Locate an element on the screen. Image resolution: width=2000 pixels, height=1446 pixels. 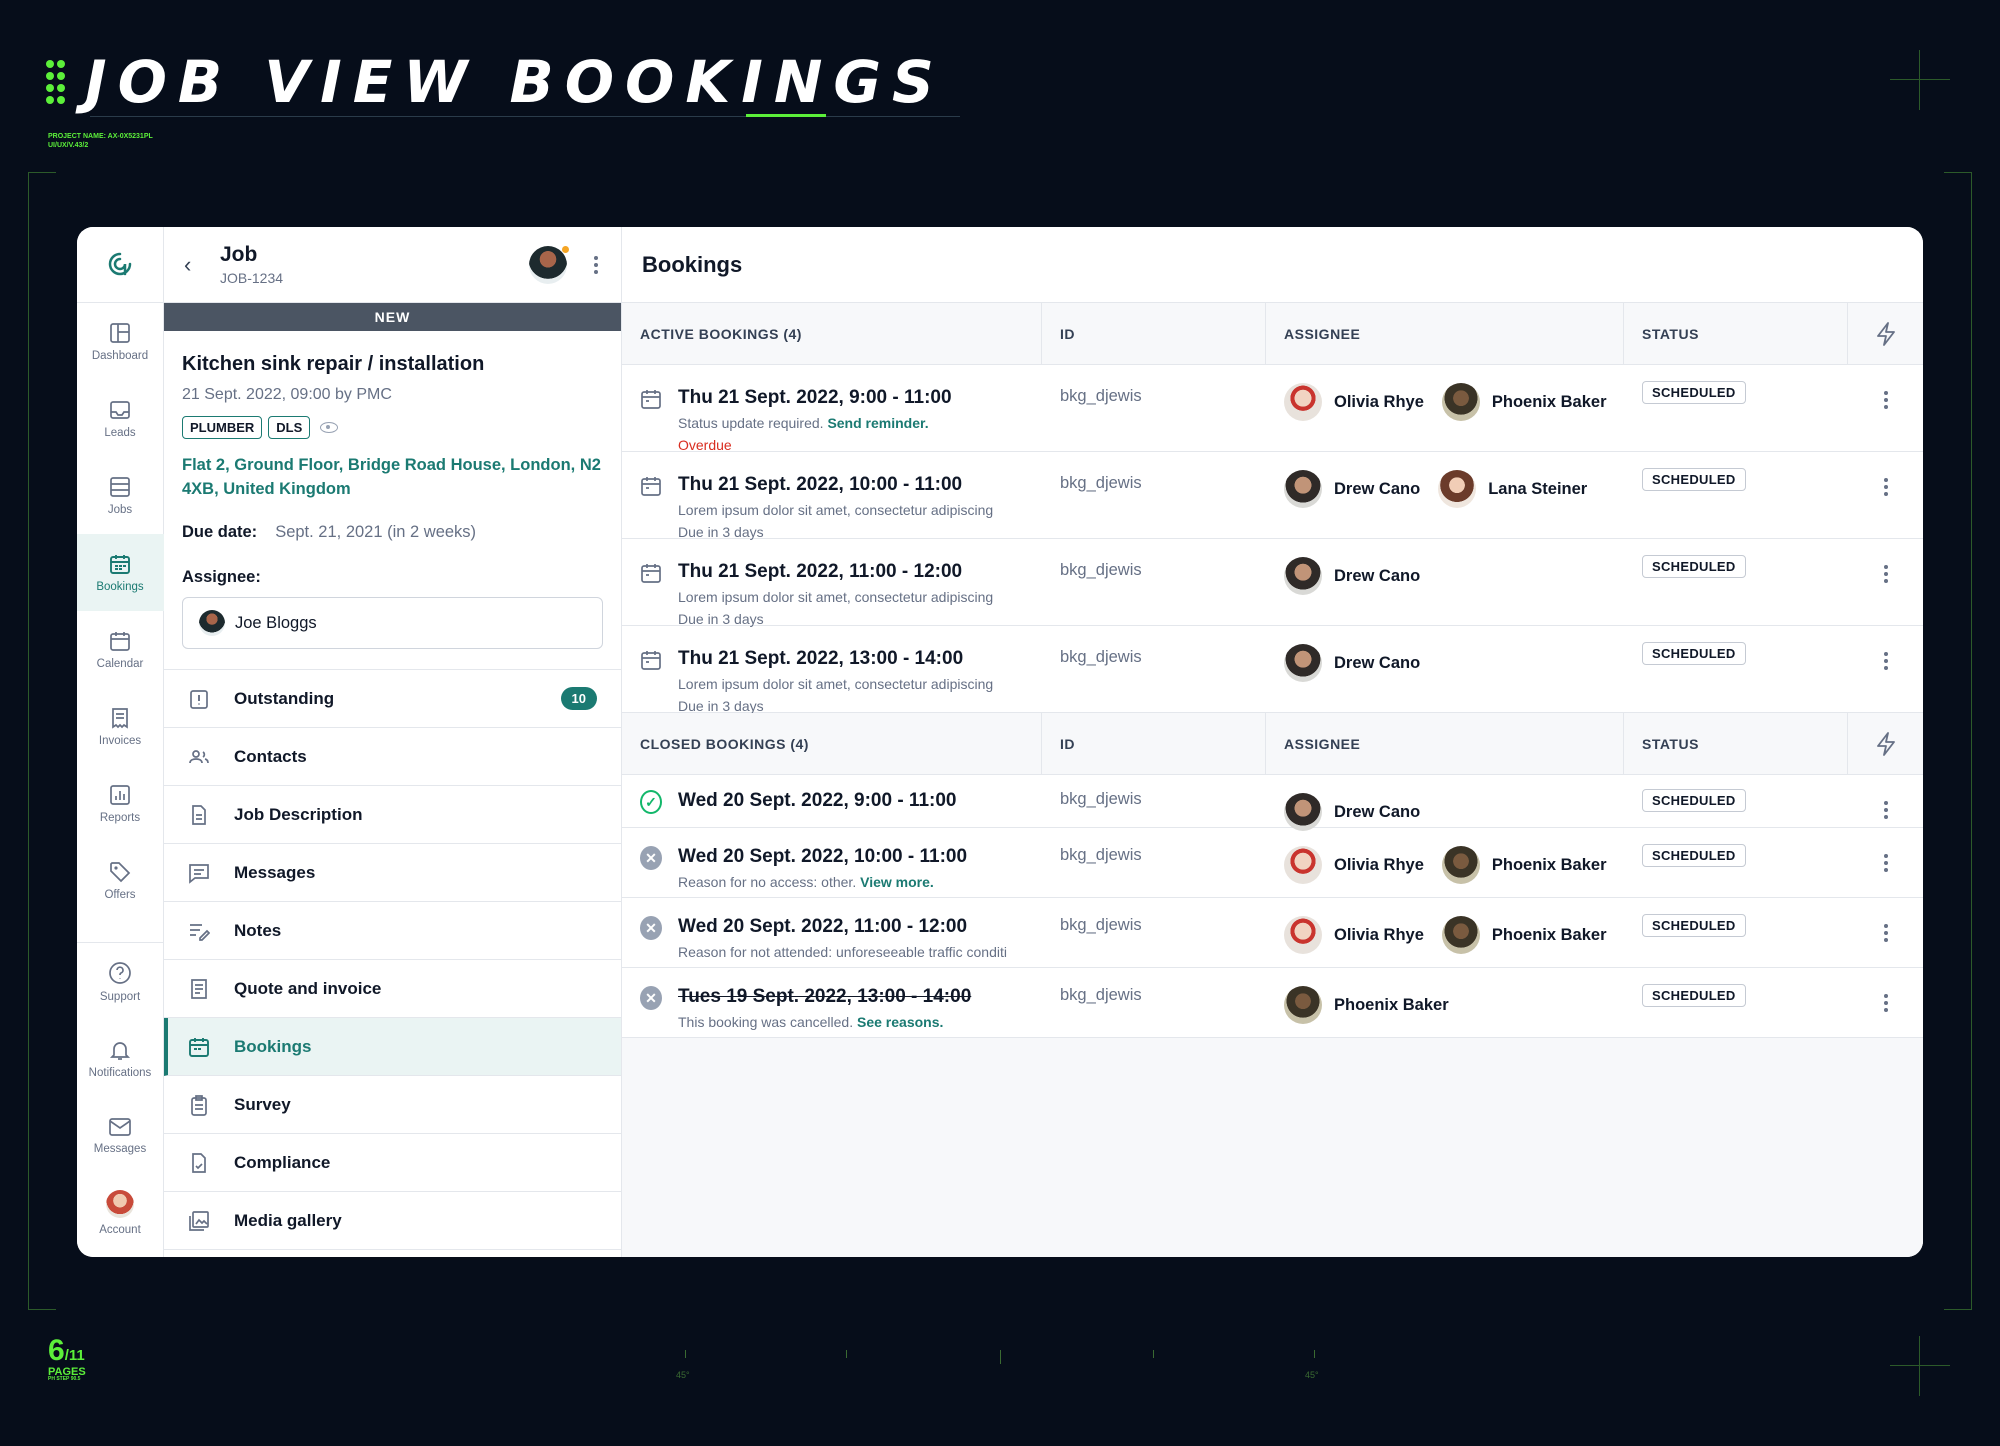
image-icon is located at coordinates (199, 1221).